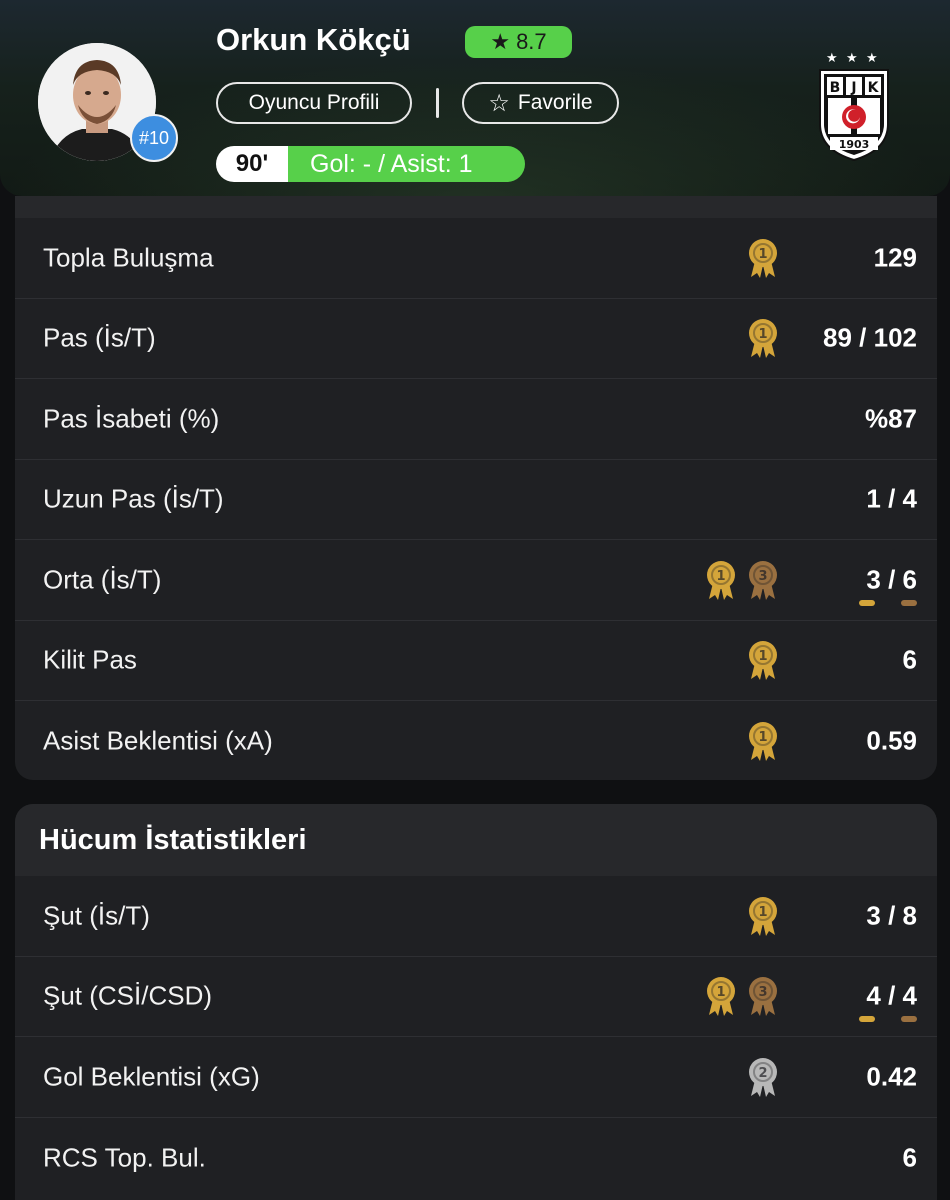 The width and height of the screenshot is (950, 1200). I want to click on stat-row: Şut (CSİ/CSD) 1 3 4 / 4, so click(476, 997).